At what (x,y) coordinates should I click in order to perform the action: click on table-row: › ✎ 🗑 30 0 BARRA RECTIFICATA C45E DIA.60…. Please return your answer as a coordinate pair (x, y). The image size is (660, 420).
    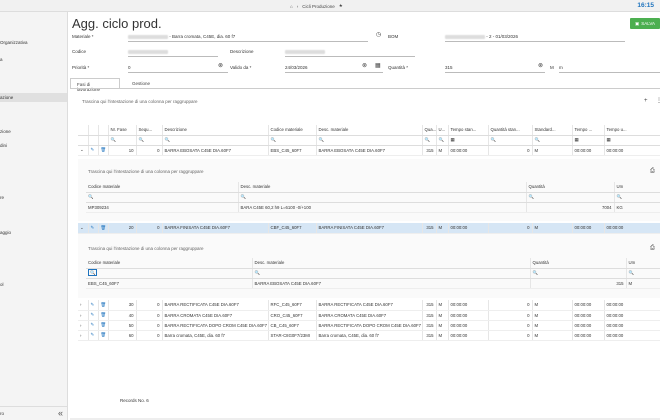
    Looking at the image, I should click on (369, 305).